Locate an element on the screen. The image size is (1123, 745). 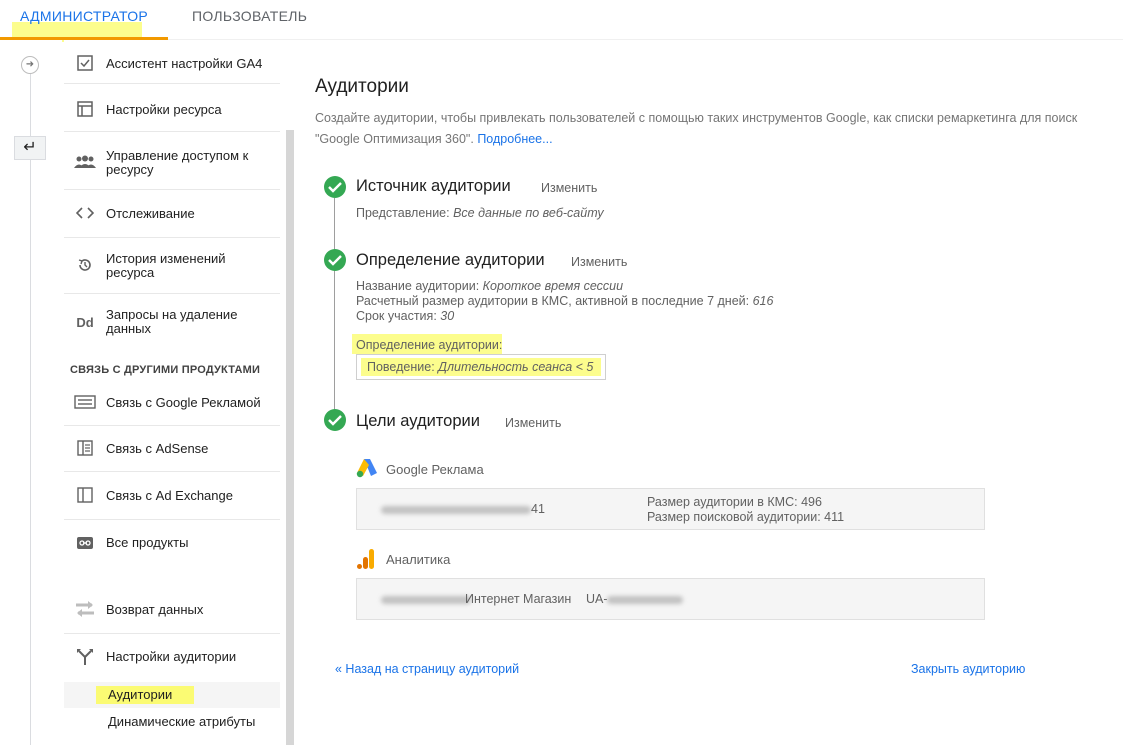
link-icon is located at coordinates (85, 543).